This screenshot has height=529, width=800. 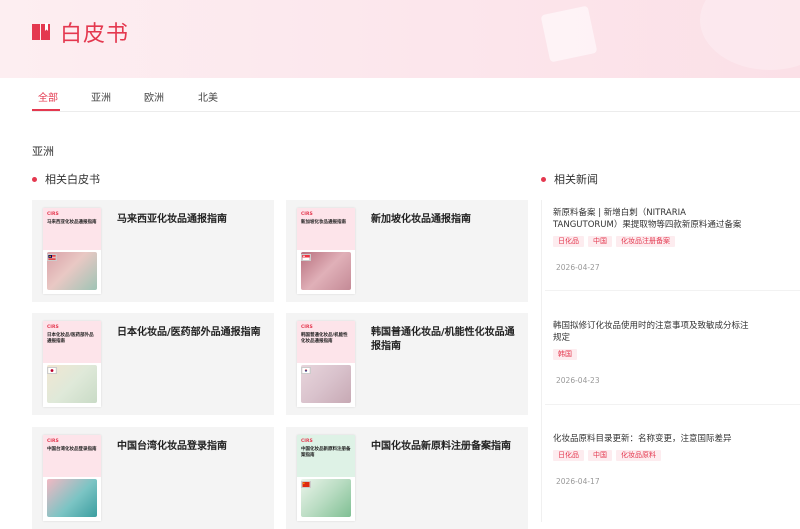 I want to click on whitepaper-title: 马来西亚化妆品通报指南, so click(x=172, y=219).